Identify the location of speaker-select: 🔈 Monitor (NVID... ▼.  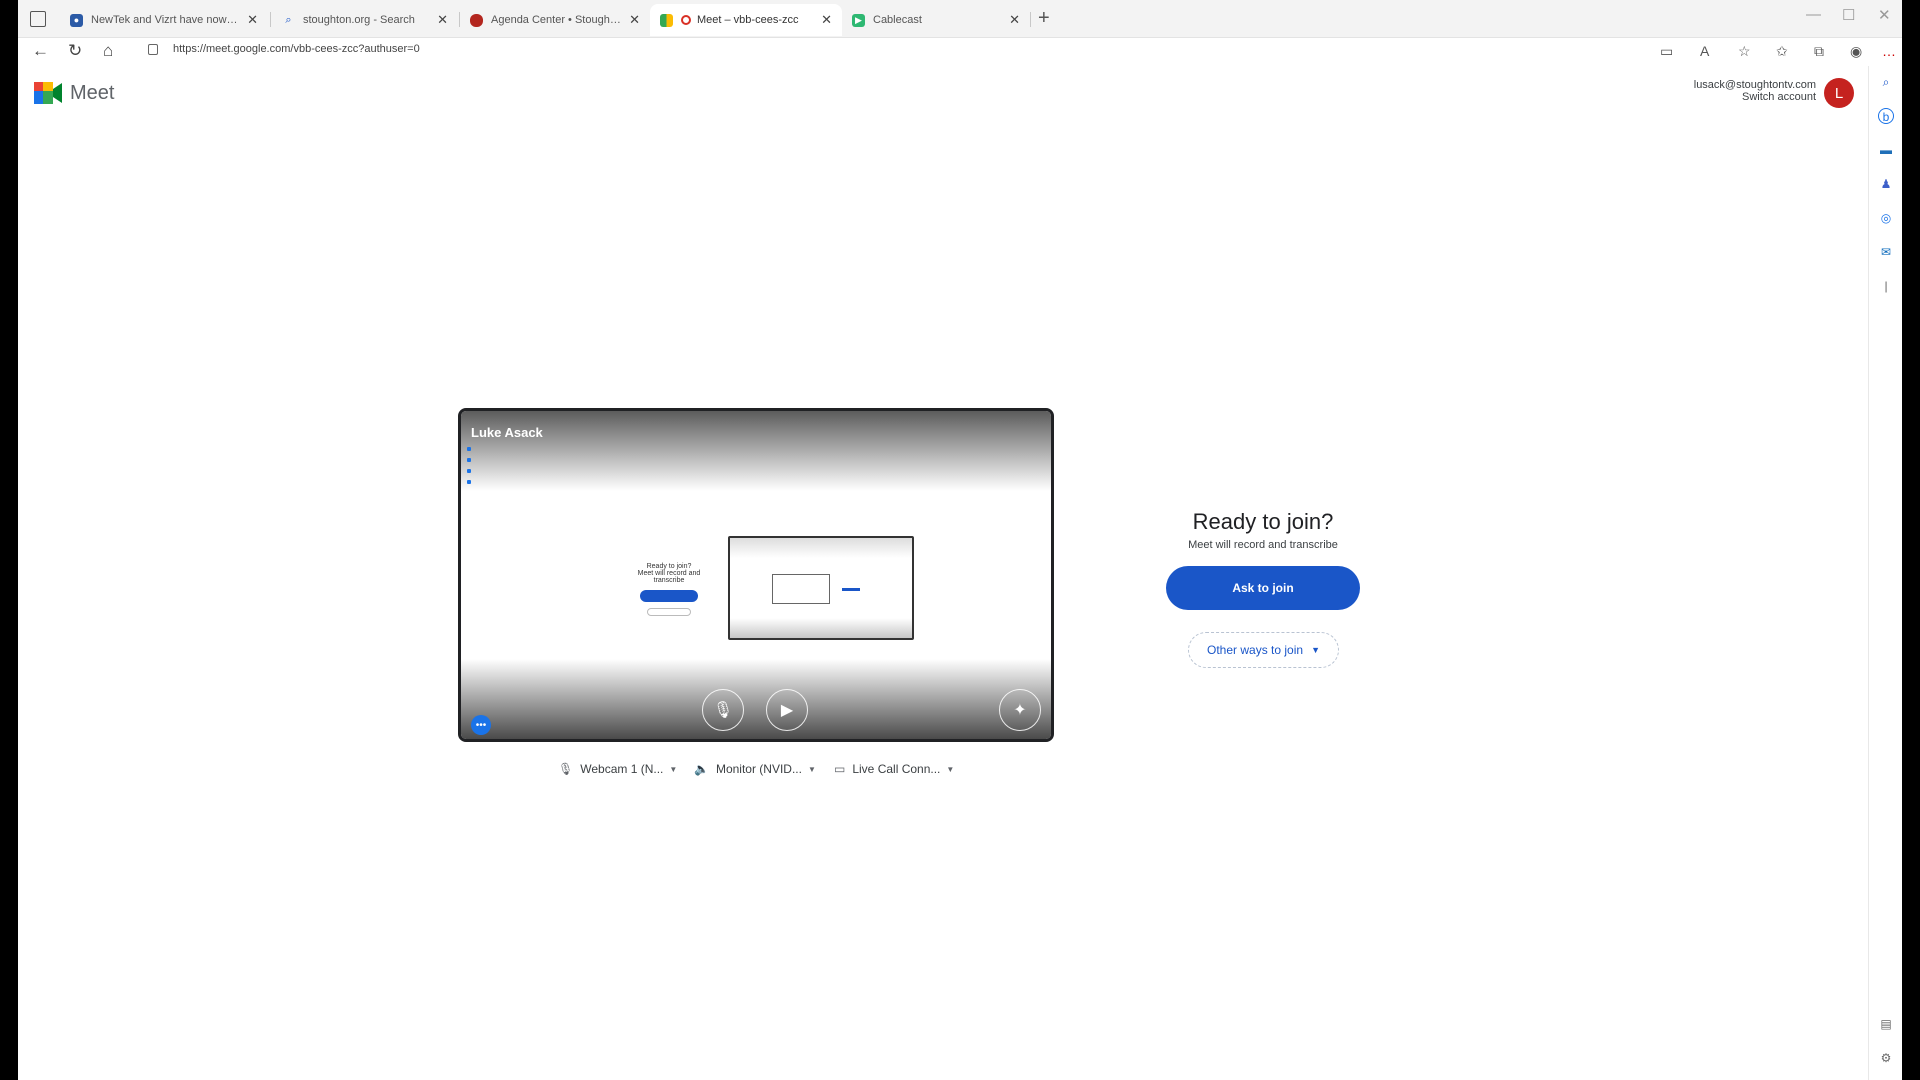
(755, 769).